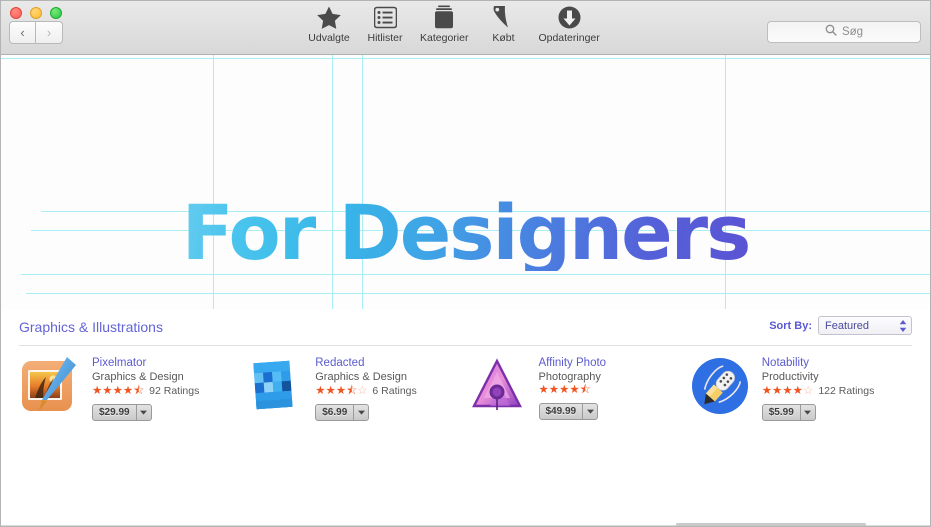 The height and width of the screenshot is (527, 931). Describe the element at coordinates (444, 17) in the screenshot. I see `categories-icon` at that location.